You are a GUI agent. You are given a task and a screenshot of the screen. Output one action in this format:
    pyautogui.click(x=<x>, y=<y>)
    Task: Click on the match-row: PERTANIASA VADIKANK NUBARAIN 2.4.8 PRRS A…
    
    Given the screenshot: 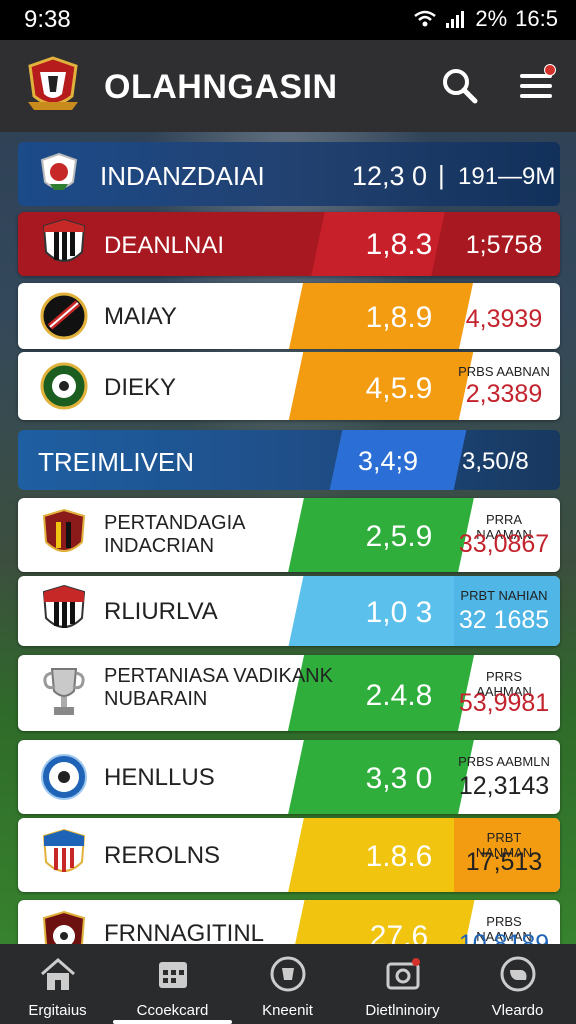 What is the action you would take?
    pyautogui.click(x=289, y=693)
    